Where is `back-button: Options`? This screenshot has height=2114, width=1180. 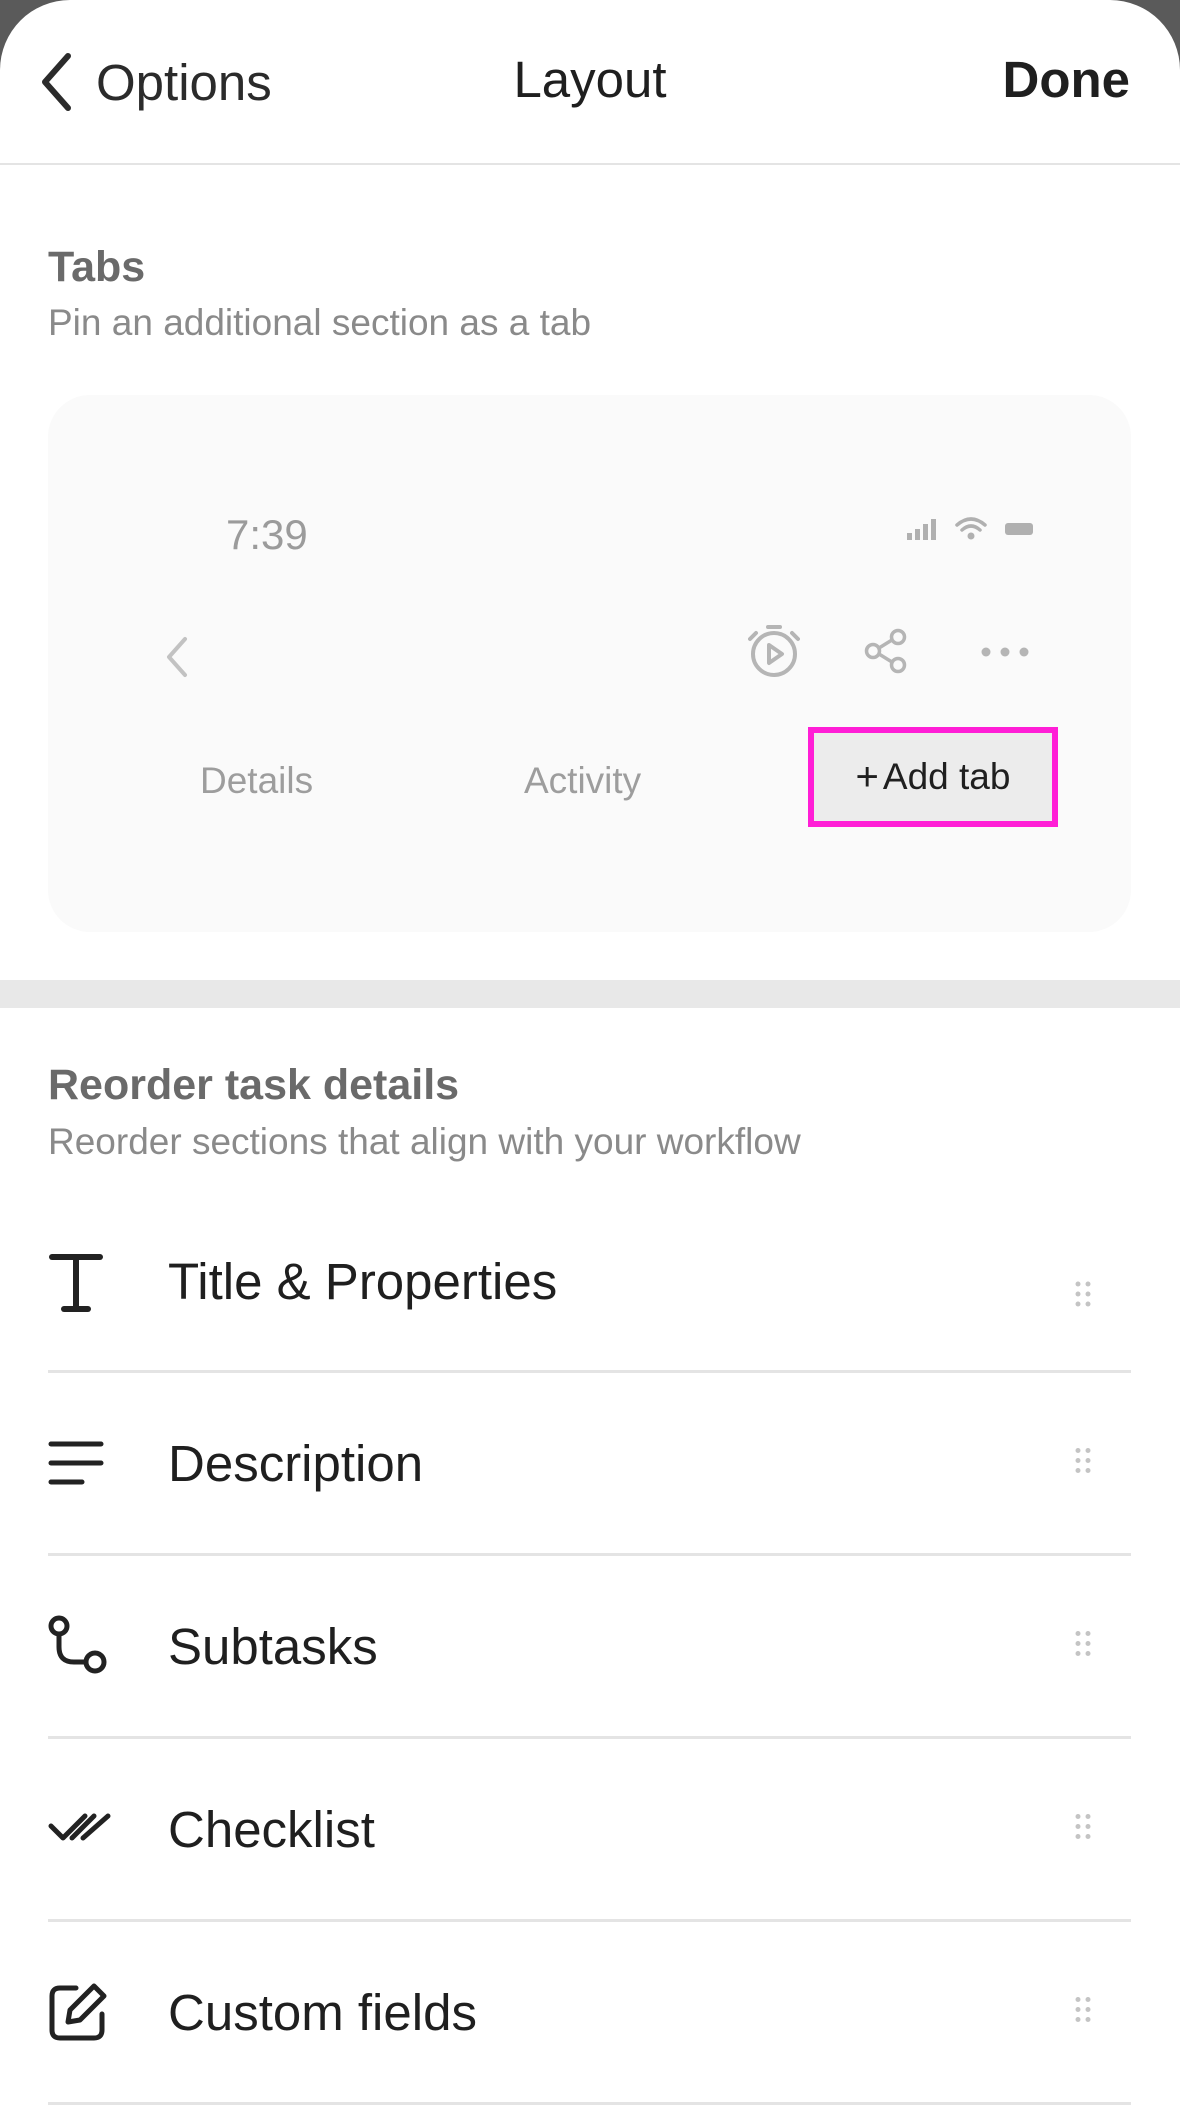 back-button: Options is located at coordinates (156, 82).